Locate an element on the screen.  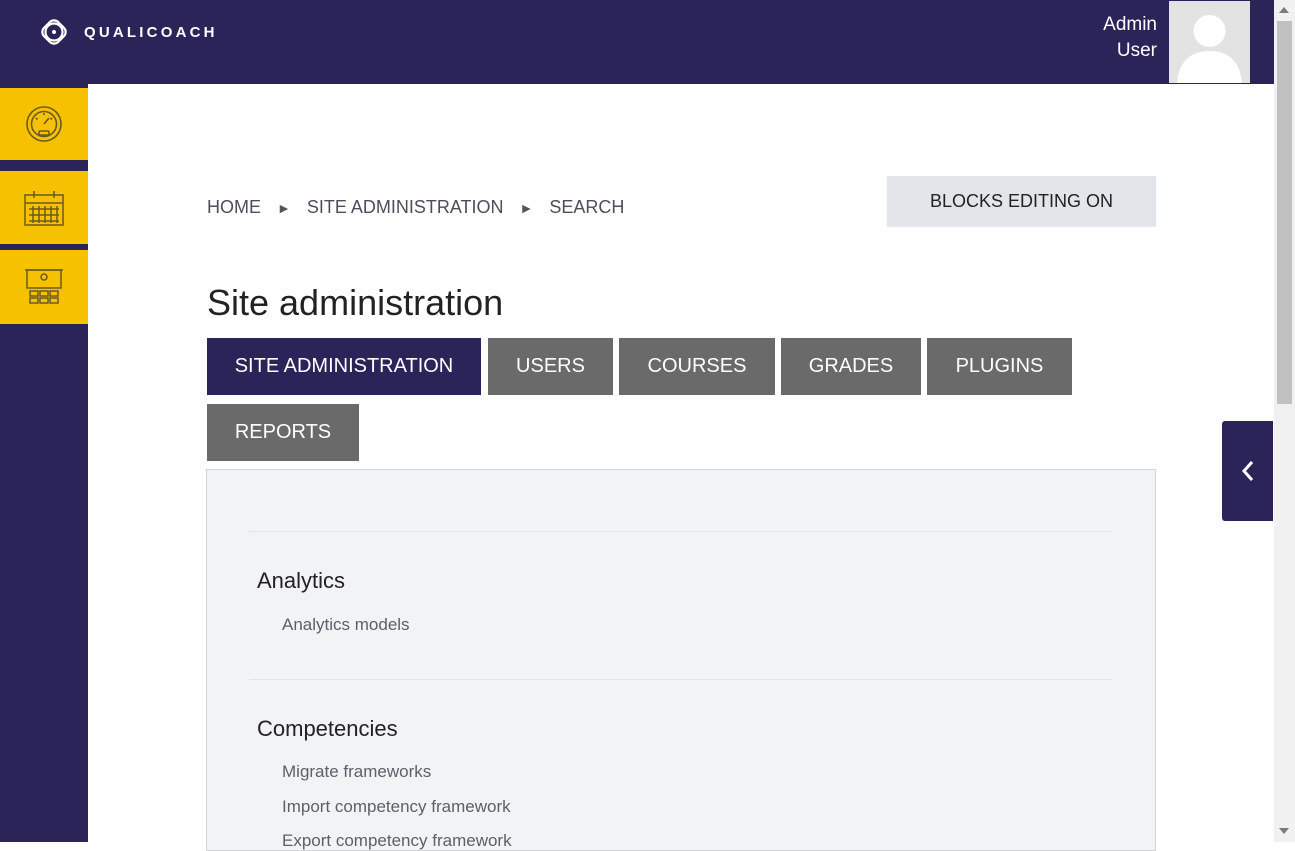
chevron-left-icon is located at coordinates (1247, 471).